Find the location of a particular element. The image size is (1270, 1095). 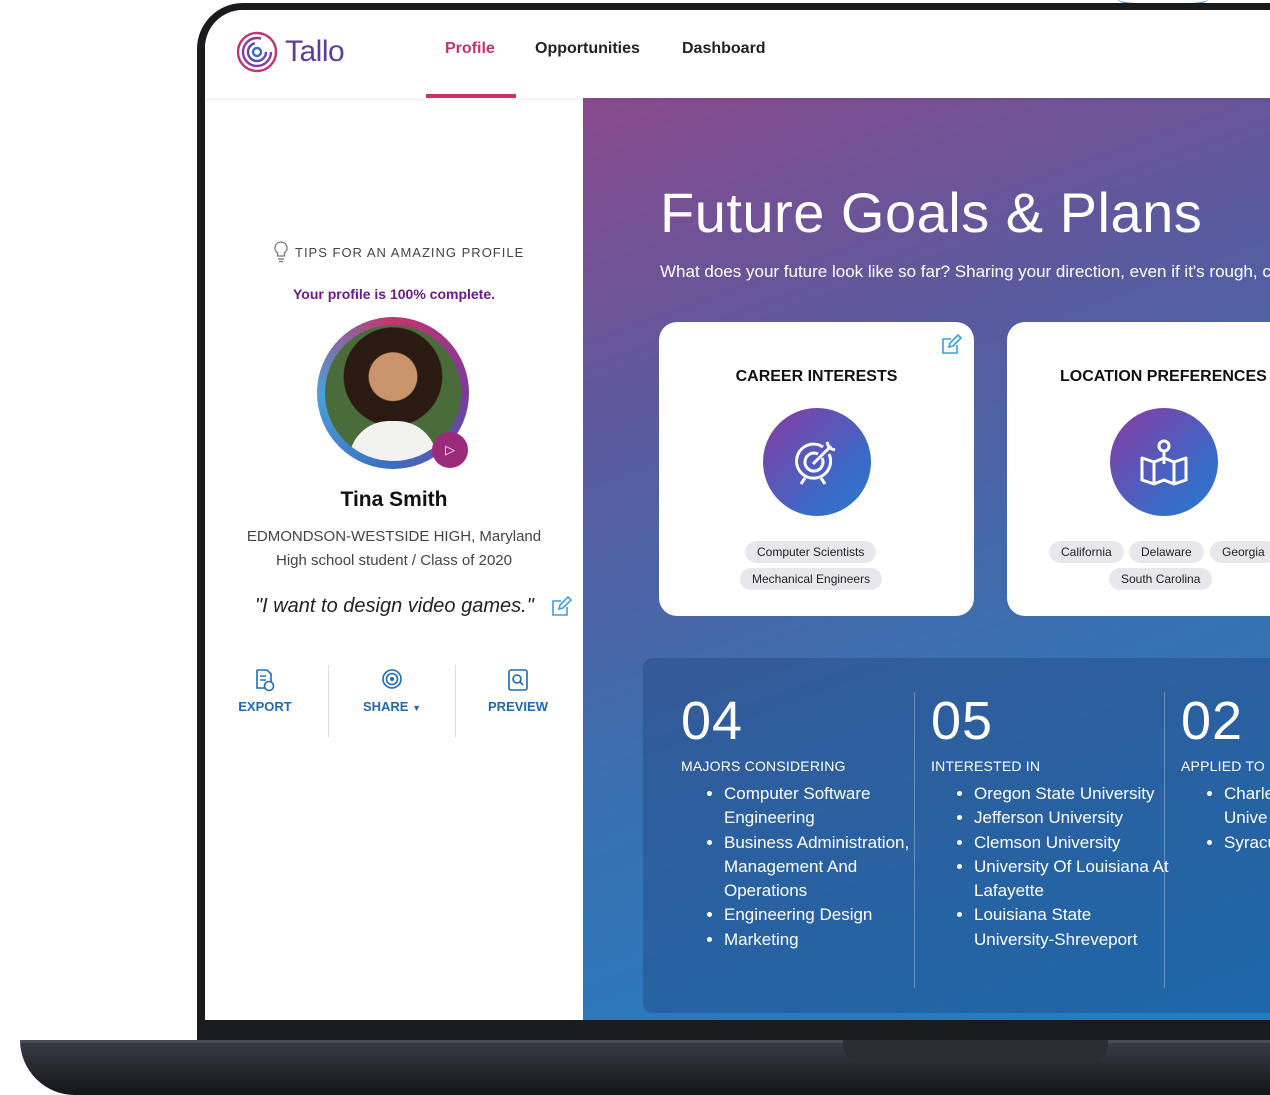

tips-label: TIPS FOR AN AMAZING PROFILE is located at coordinates (410, 252).